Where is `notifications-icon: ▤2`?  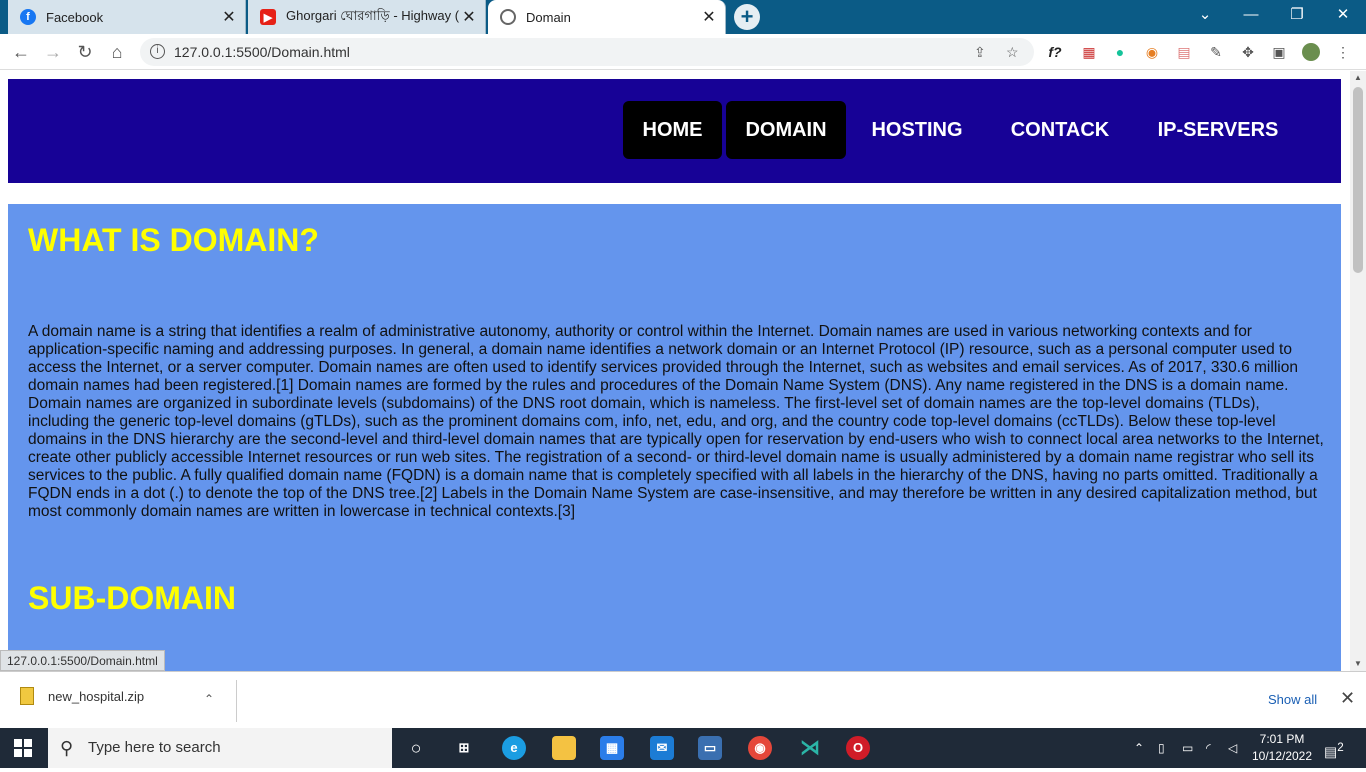
notifications-icon: ▤2 is located at coordinates (1334, 748).